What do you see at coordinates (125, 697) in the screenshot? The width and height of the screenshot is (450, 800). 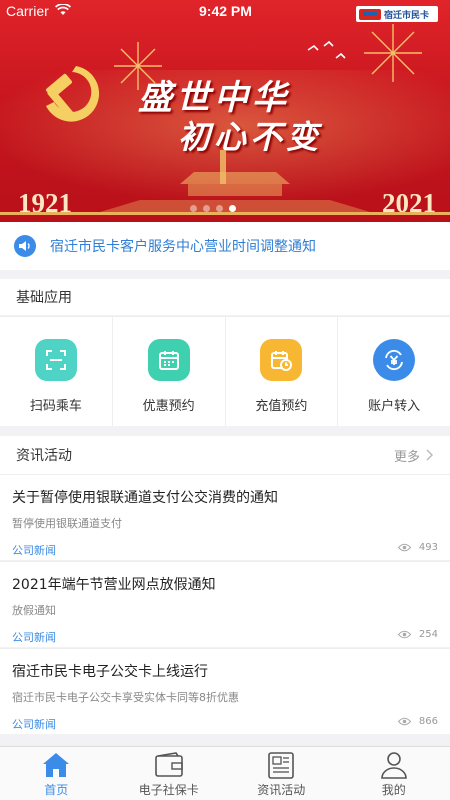 I see `news-summary: 宿迁市民卡电子公交卡享受实体卡同等8折优惠` at bounding box center [125, 697].